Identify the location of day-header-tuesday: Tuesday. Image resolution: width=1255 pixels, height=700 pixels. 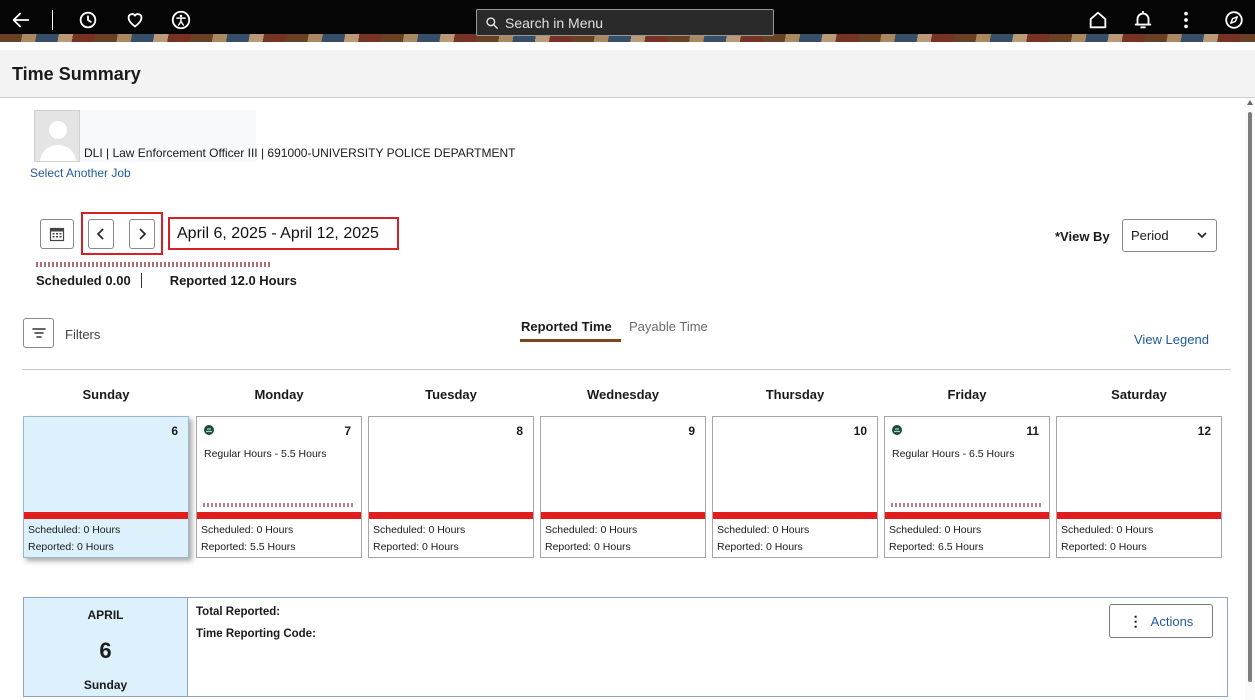
(451, 394).